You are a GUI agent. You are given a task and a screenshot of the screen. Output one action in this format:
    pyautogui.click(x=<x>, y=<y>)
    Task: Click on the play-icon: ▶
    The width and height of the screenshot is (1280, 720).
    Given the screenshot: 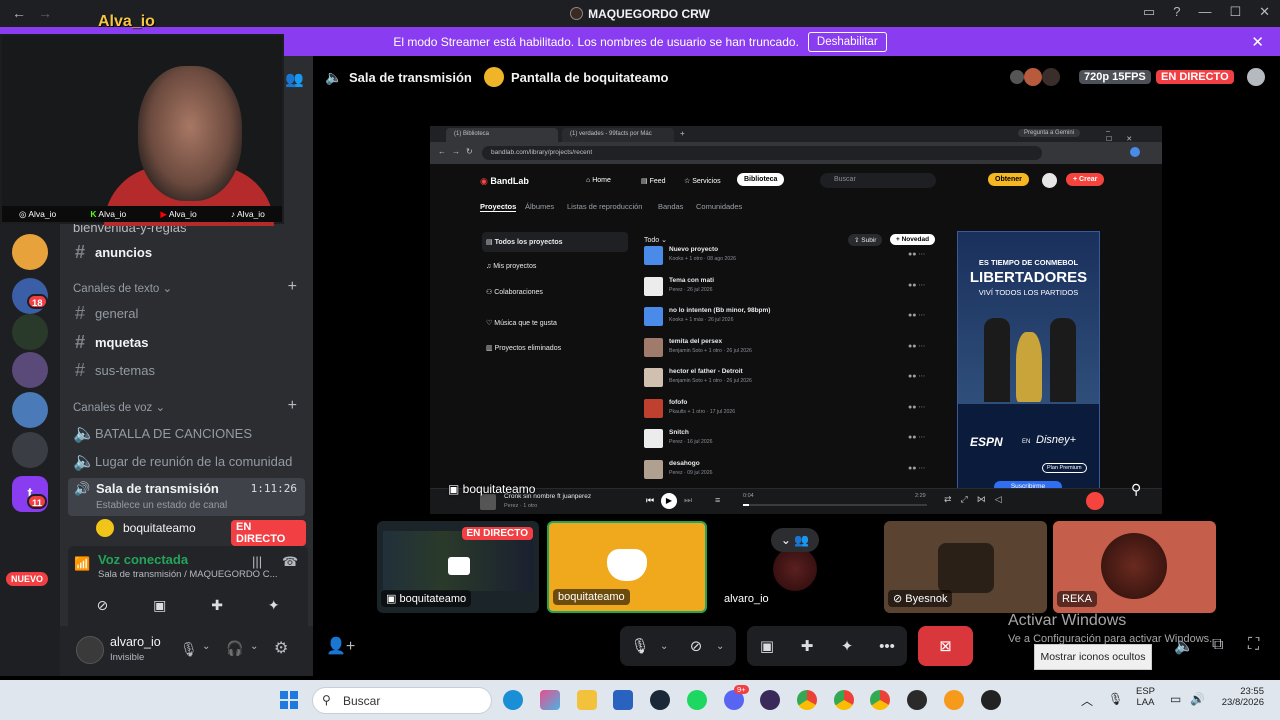 What is the action you would take?
    pyautogui.click(x=669, y=501)
    